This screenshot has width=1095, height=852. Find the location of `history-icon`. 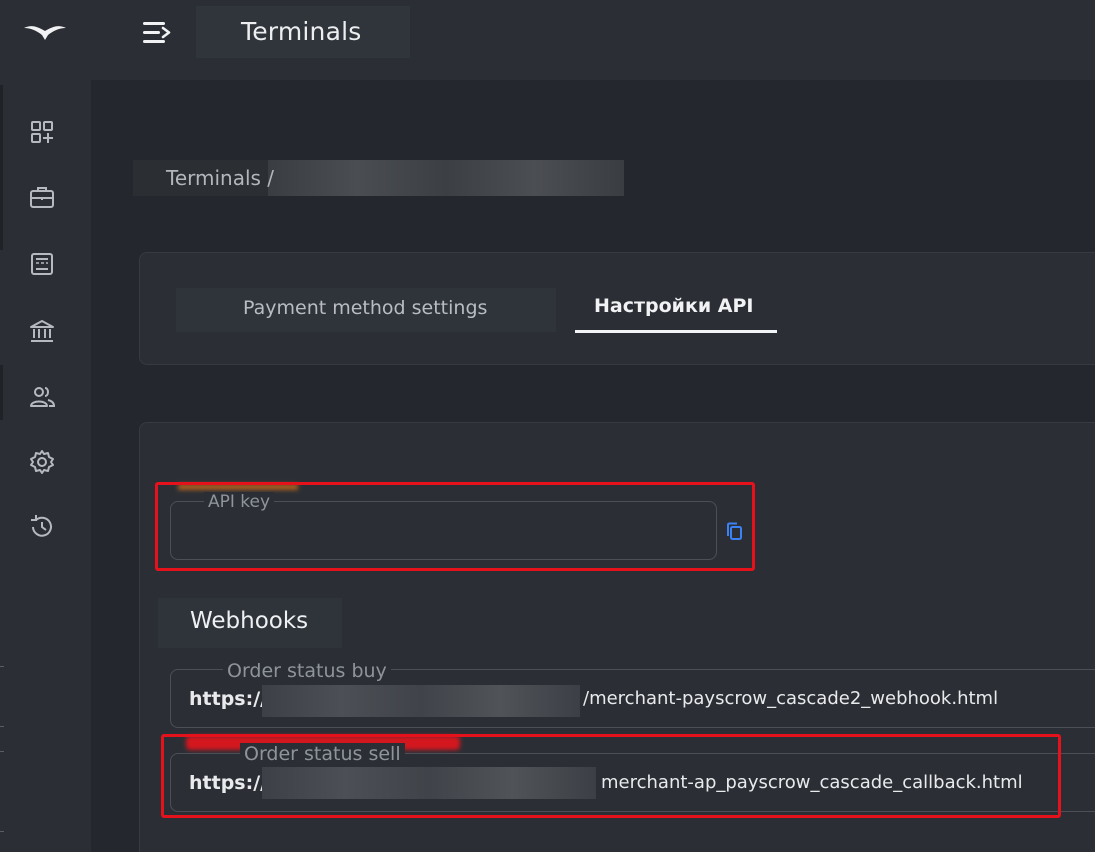

history-icon is located at coordinates (41, 526).